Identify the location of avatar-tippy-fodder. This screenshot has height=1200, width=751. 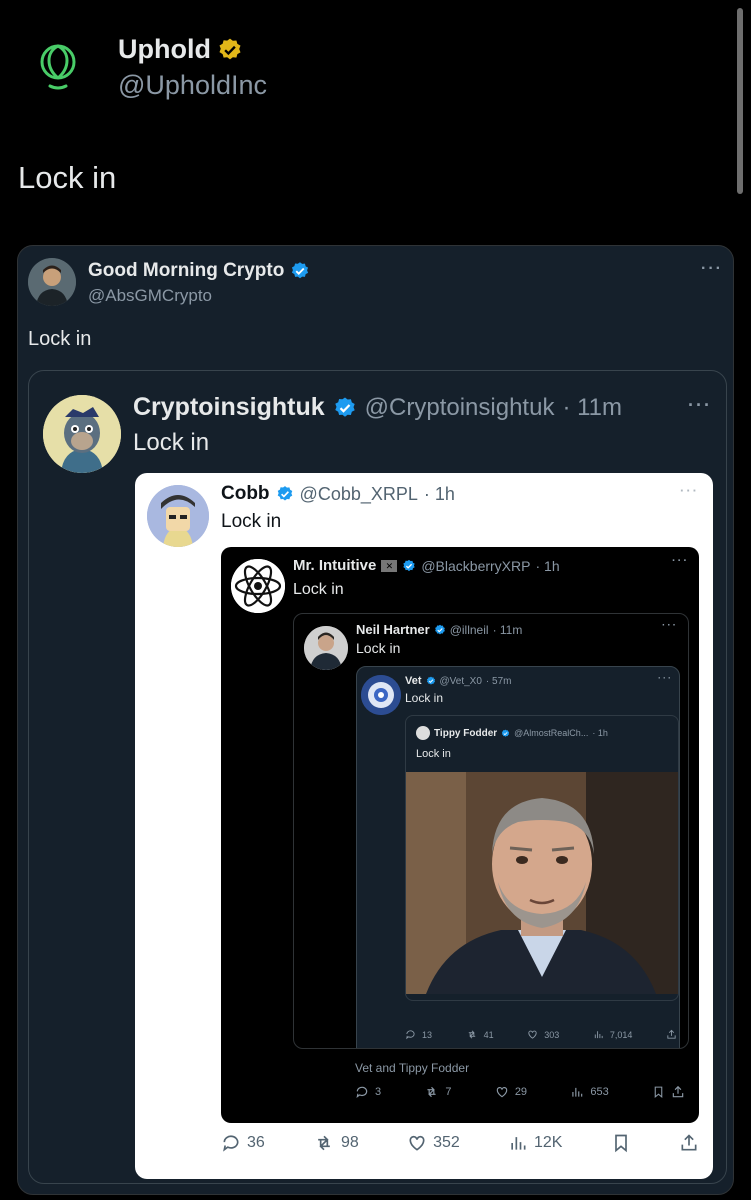
(423, 733).